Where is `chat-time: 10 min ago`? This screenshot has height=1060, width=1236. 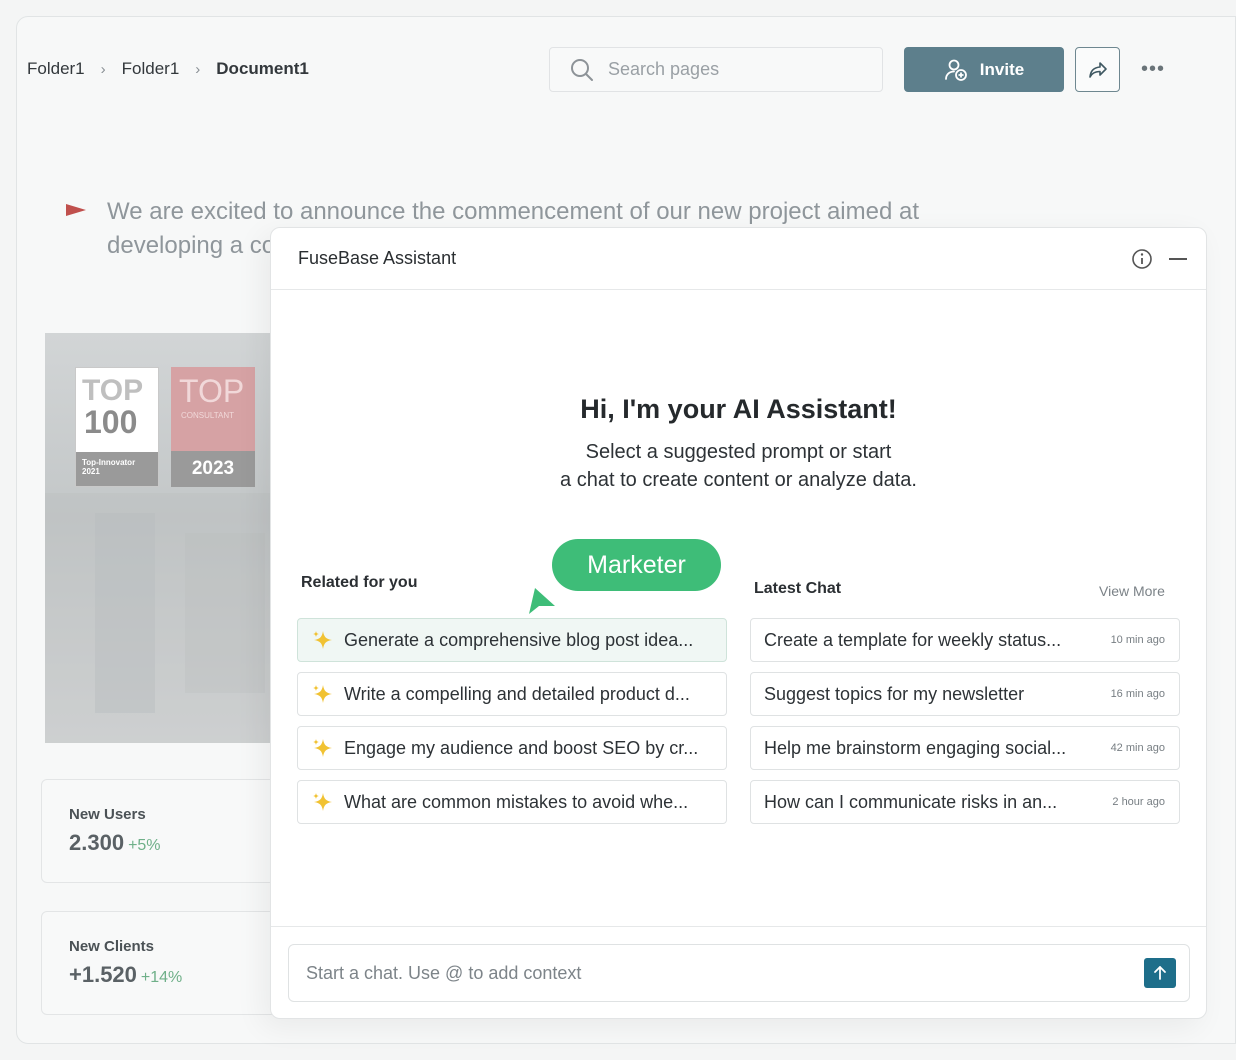
chat-time: 10 min ago is located at coordinates (1137, 640).